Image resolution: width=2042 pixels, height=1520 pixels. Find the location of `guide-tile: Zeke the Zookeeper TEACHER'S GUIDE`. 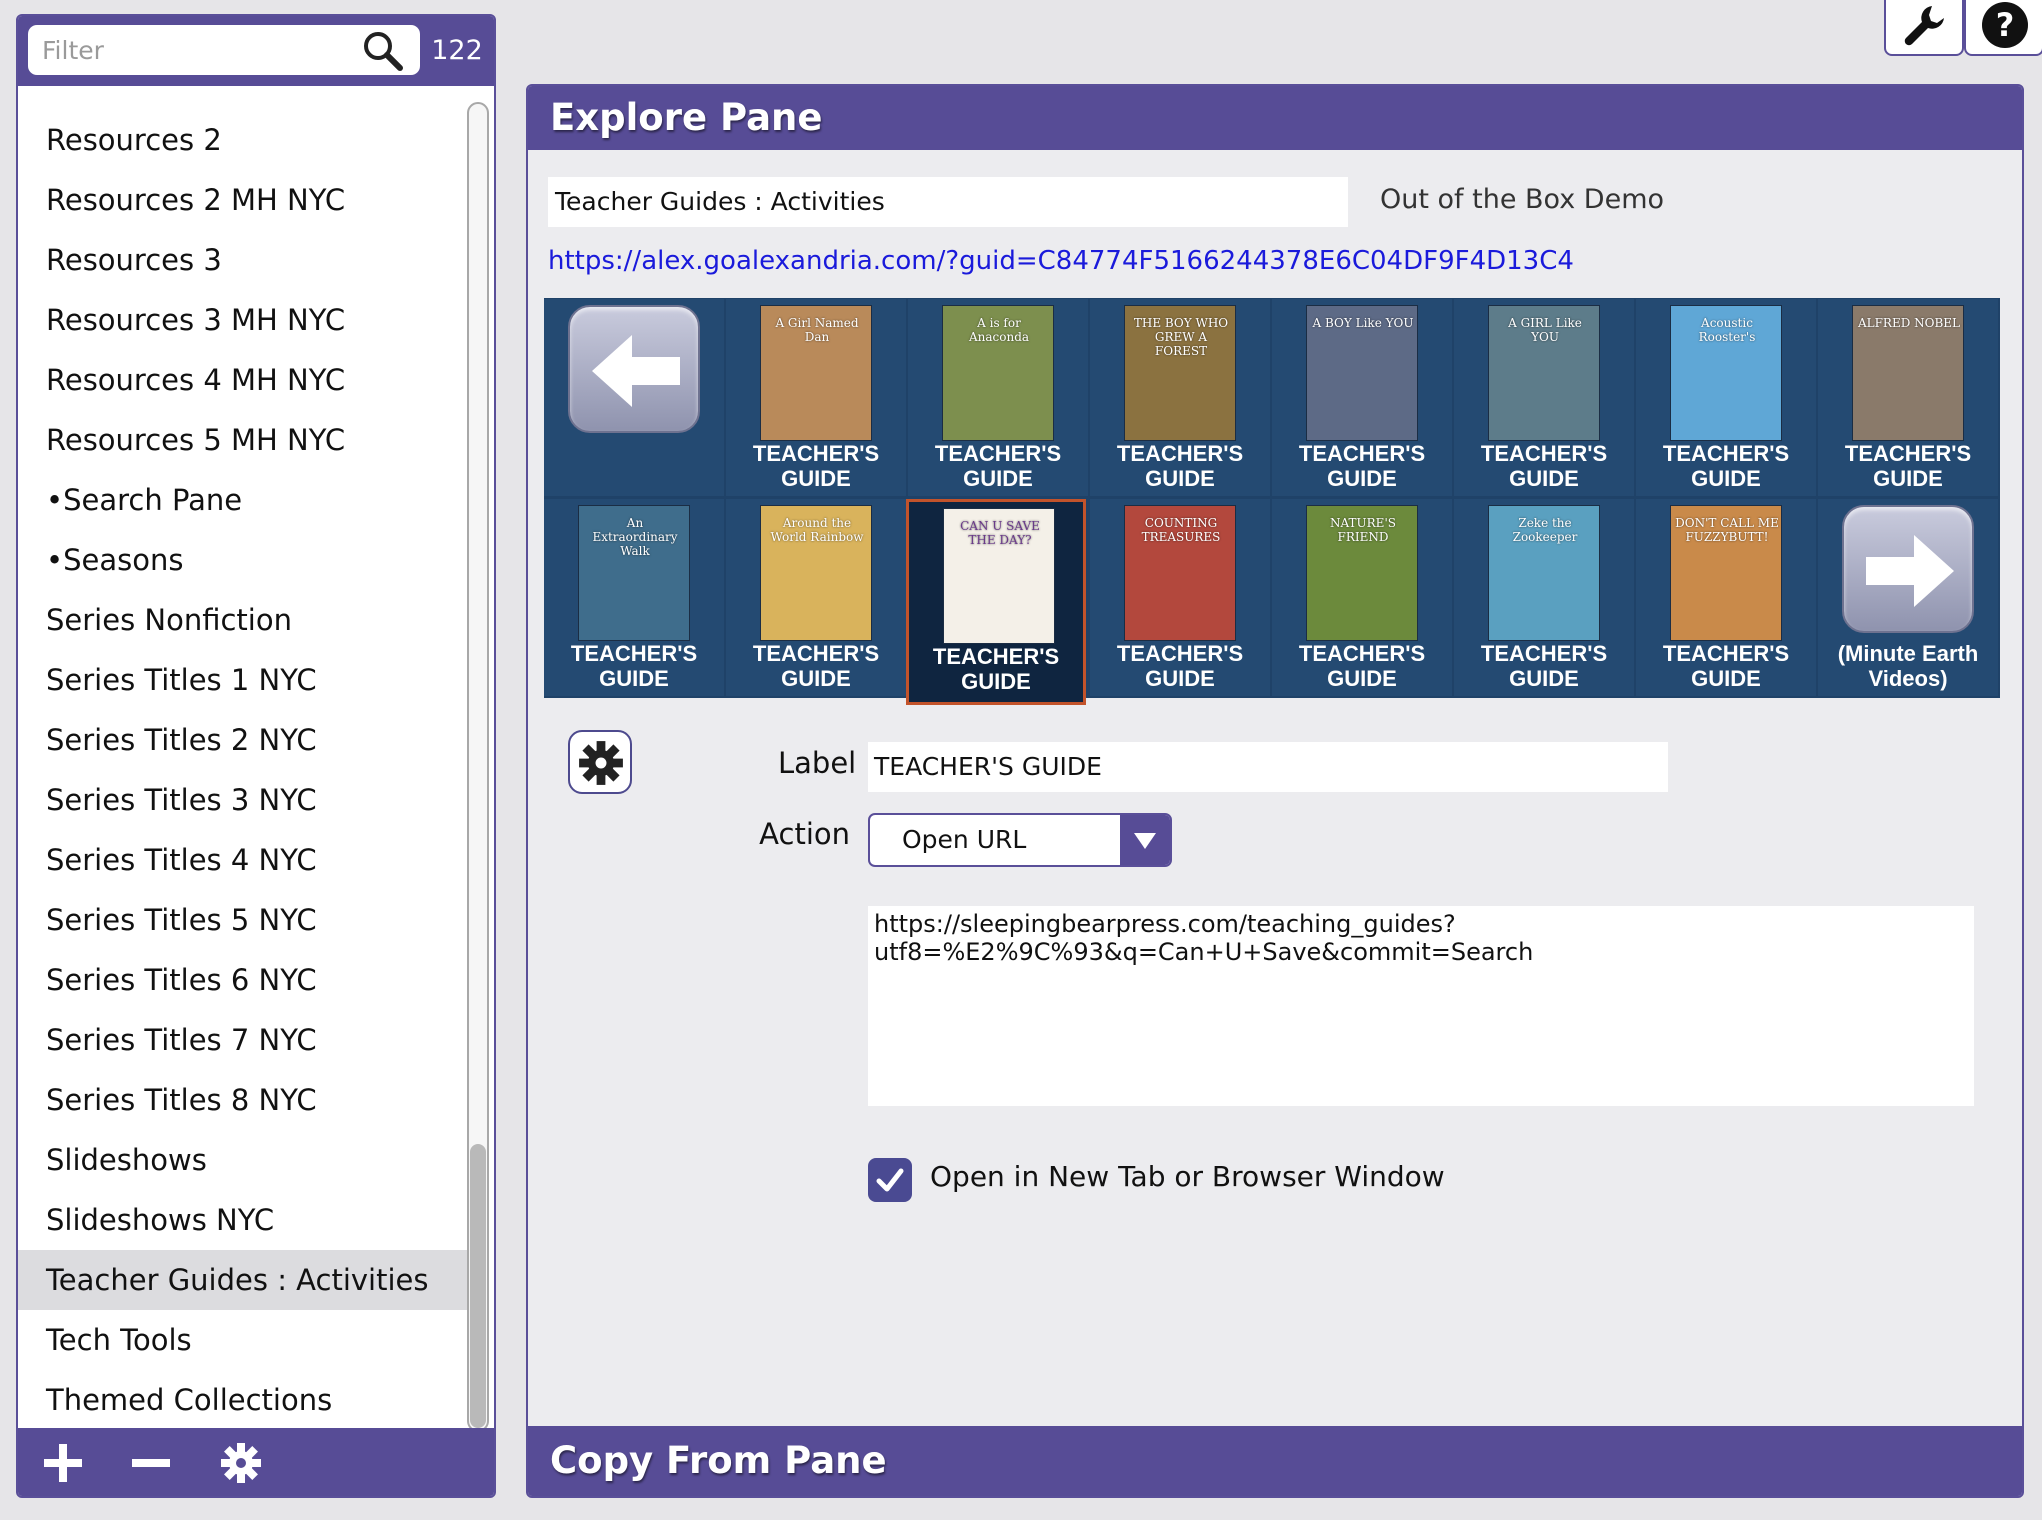

guide-tile: Zeke the Zookeeper TEACHER'S GUIDE is located at coordinates (1544, 597).